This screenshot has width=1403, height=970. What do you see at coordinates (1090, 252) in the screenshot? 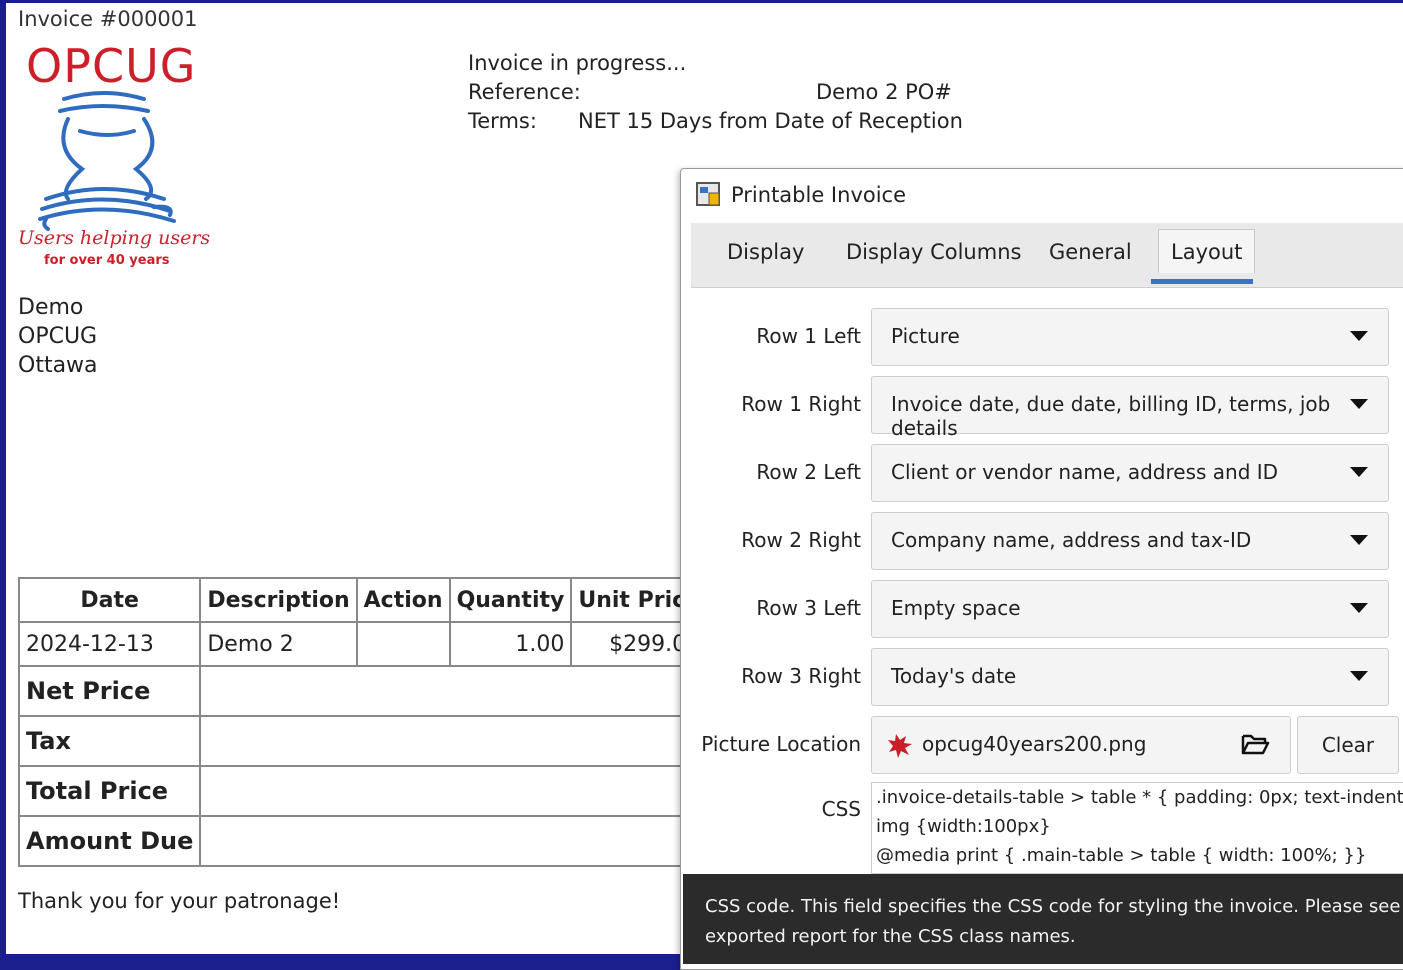
I see `tab-general: General` at bounding box center [1090, 252].